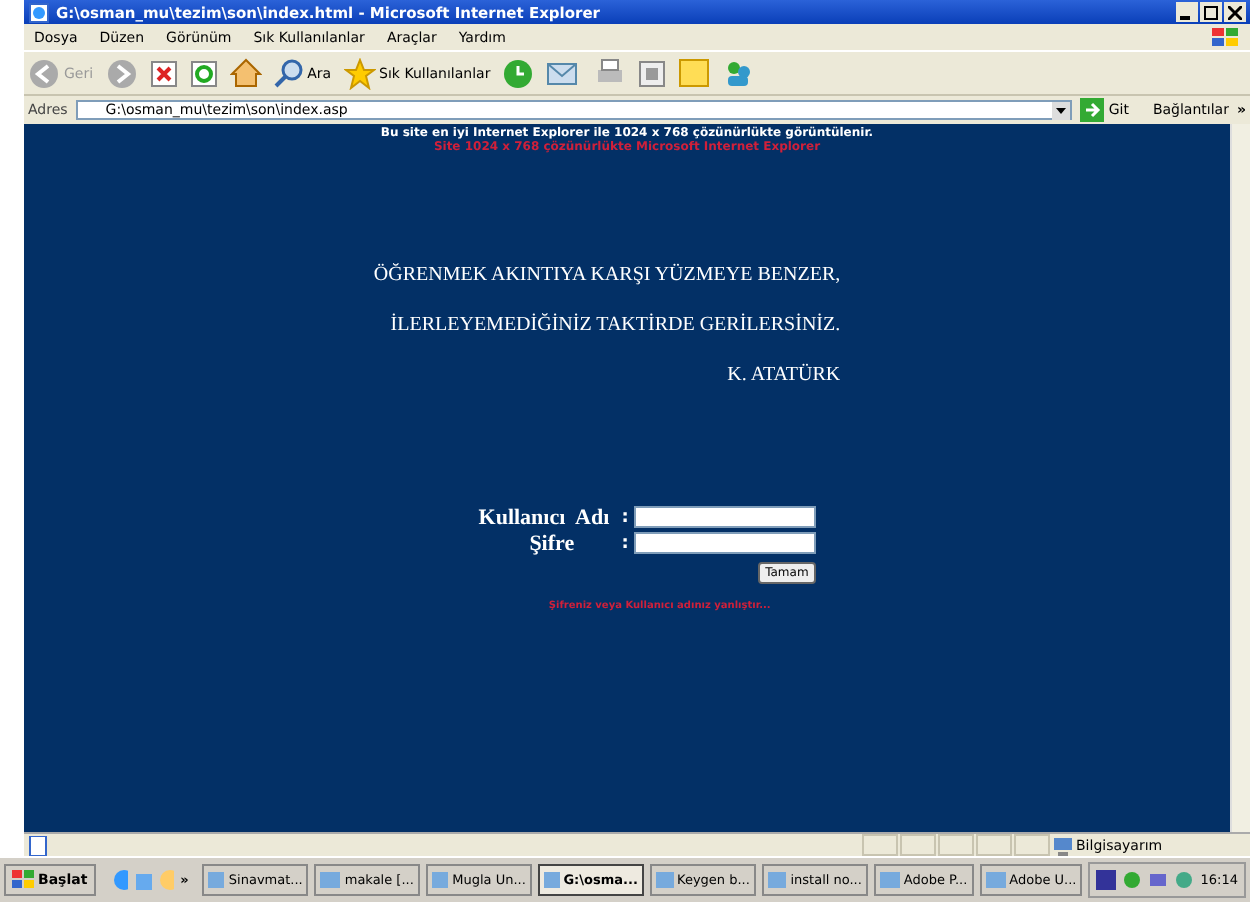 Image resolution: width=1250 pixels, height=902 pixels. Describe the element at coordinates (203, 73) in the screenshot. I see `refresh-icon` at that location.